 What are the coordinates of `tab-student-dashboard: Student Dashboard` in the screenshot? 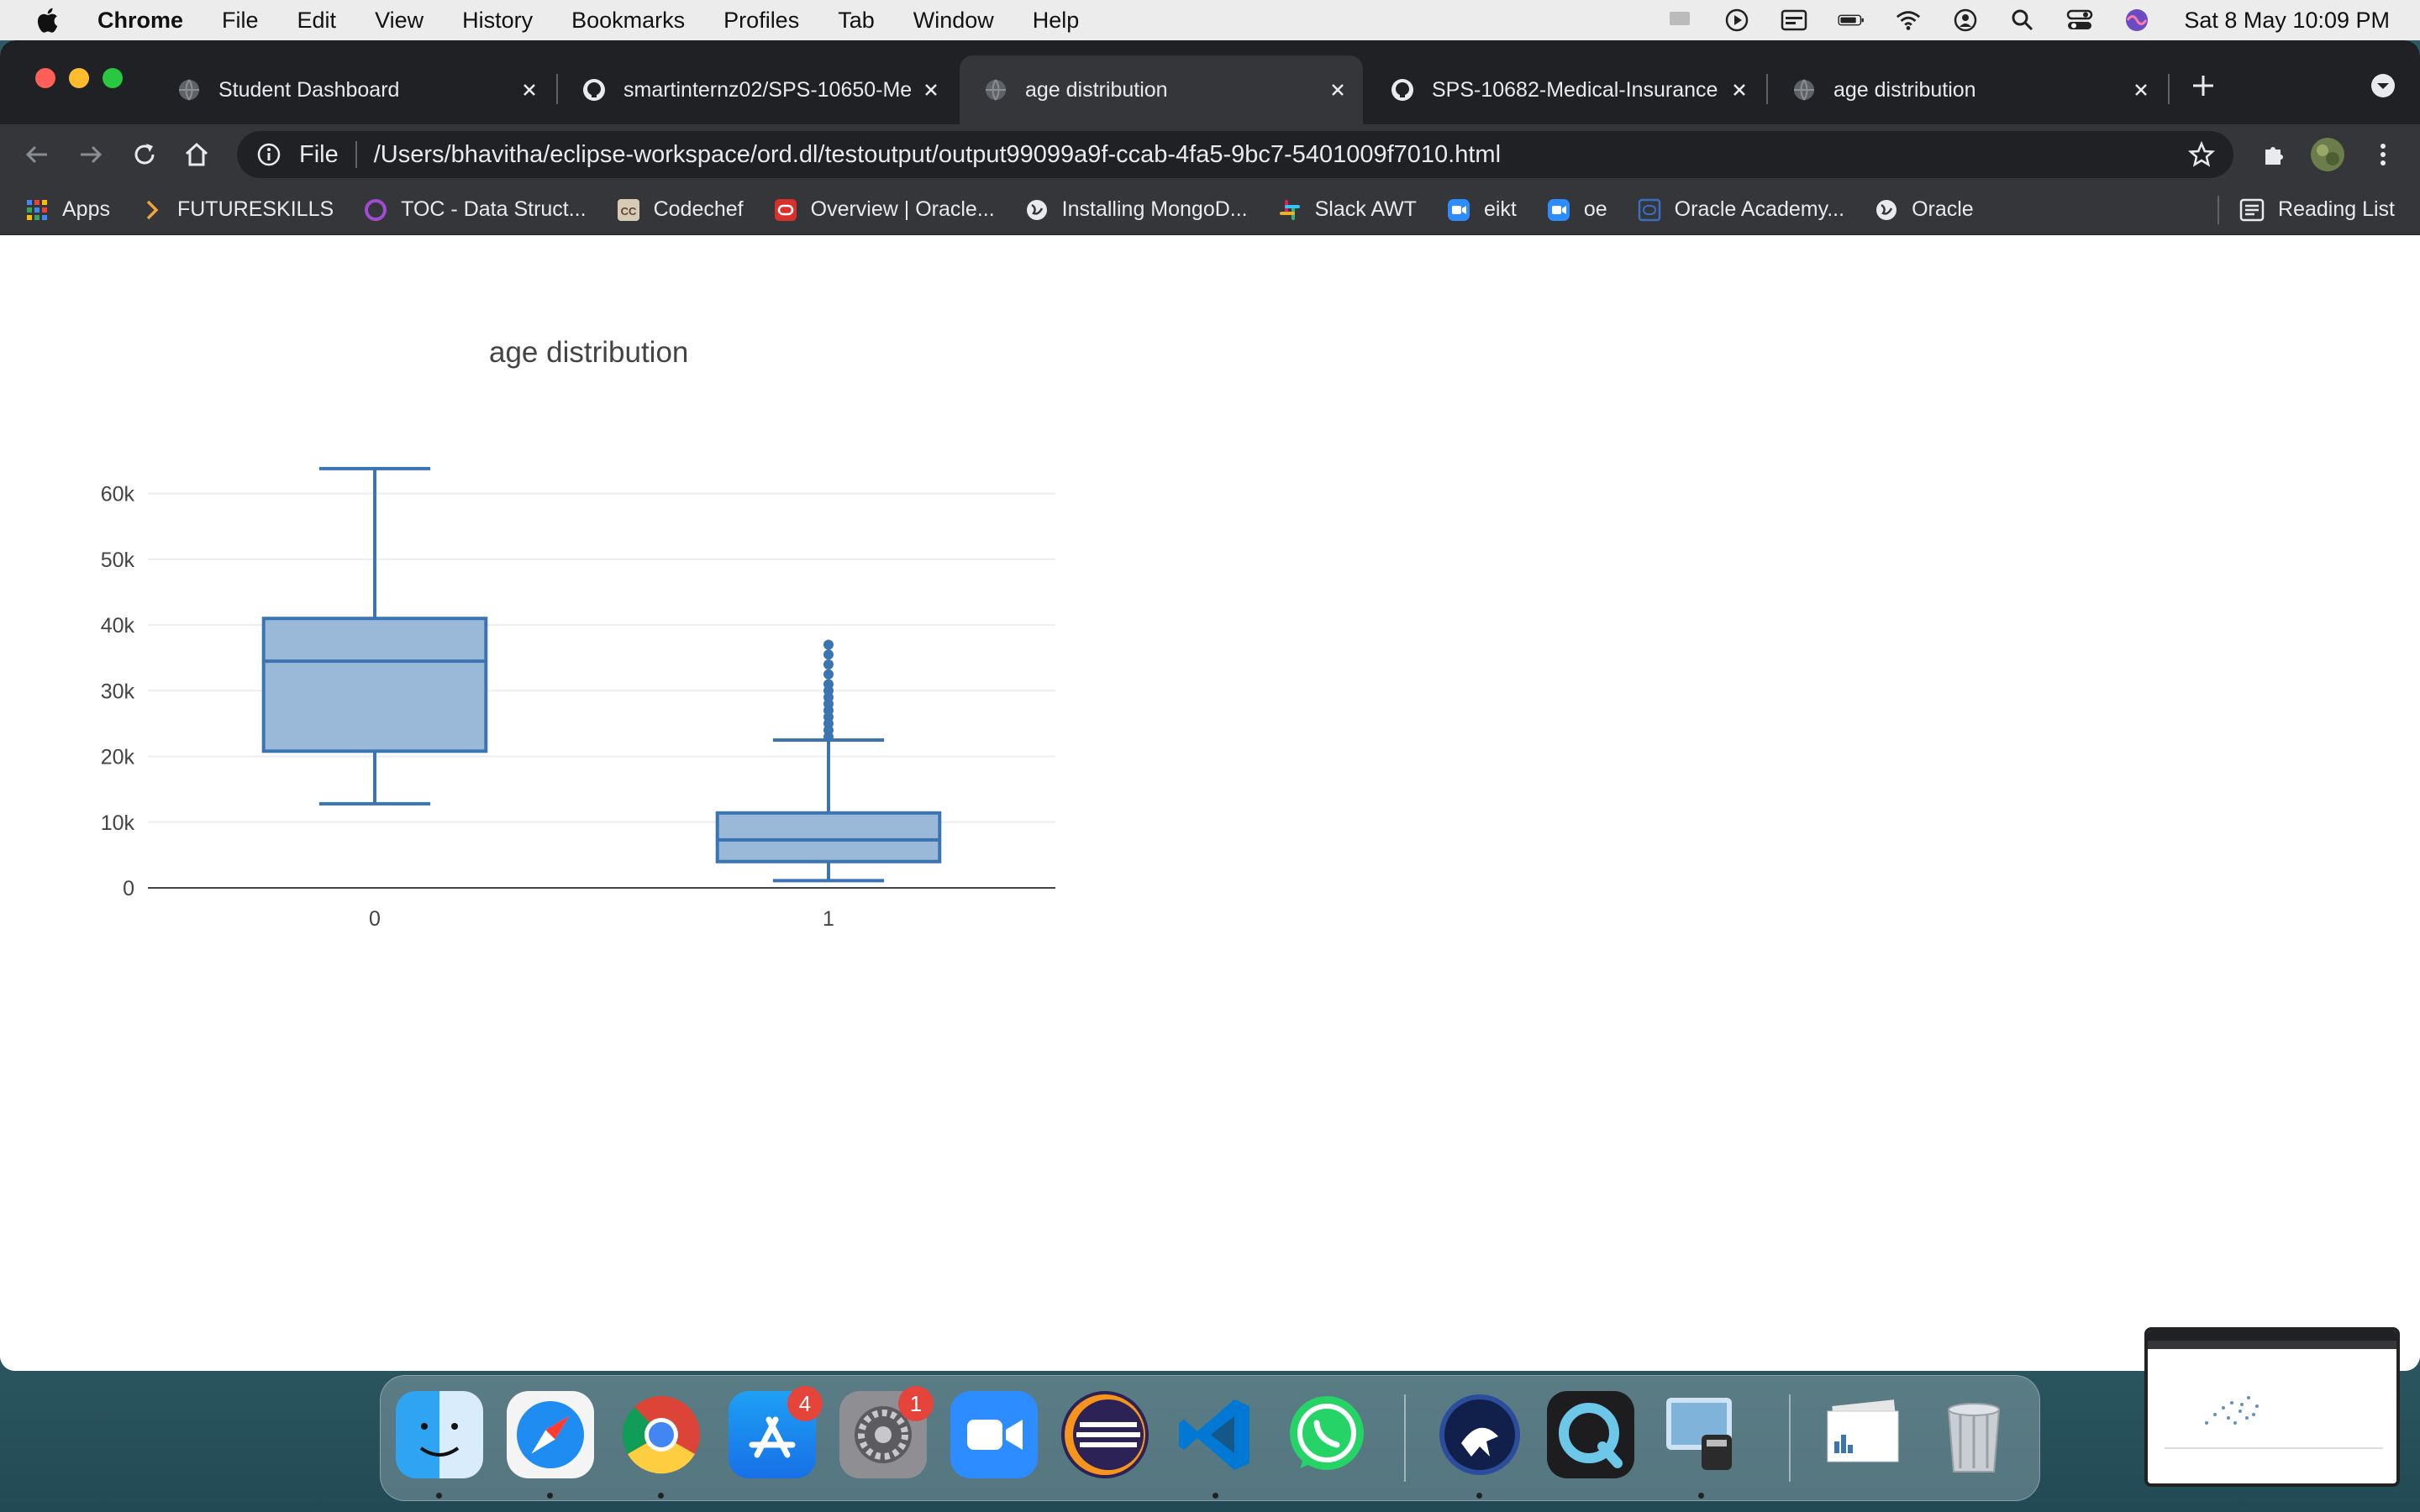 It's located at (354, 89).